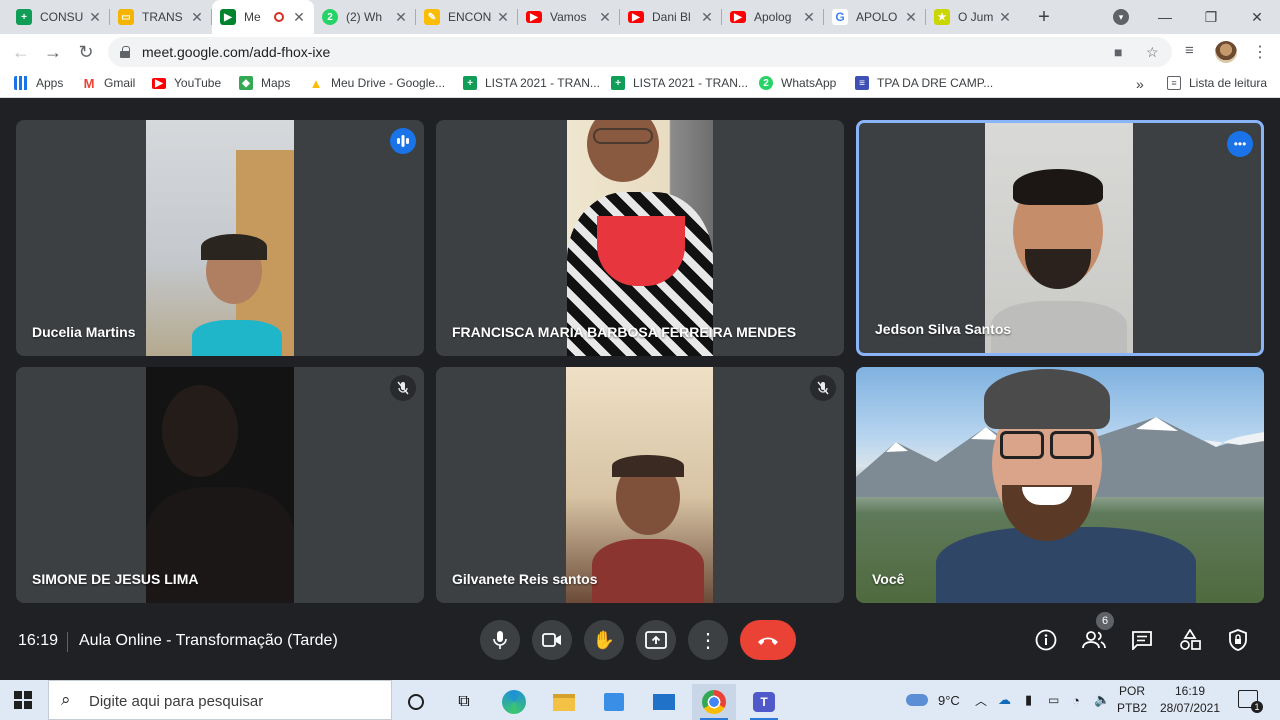 This screenshot has height=720, width=1280. I want to click on back-icon: ←, so click(21, 52).